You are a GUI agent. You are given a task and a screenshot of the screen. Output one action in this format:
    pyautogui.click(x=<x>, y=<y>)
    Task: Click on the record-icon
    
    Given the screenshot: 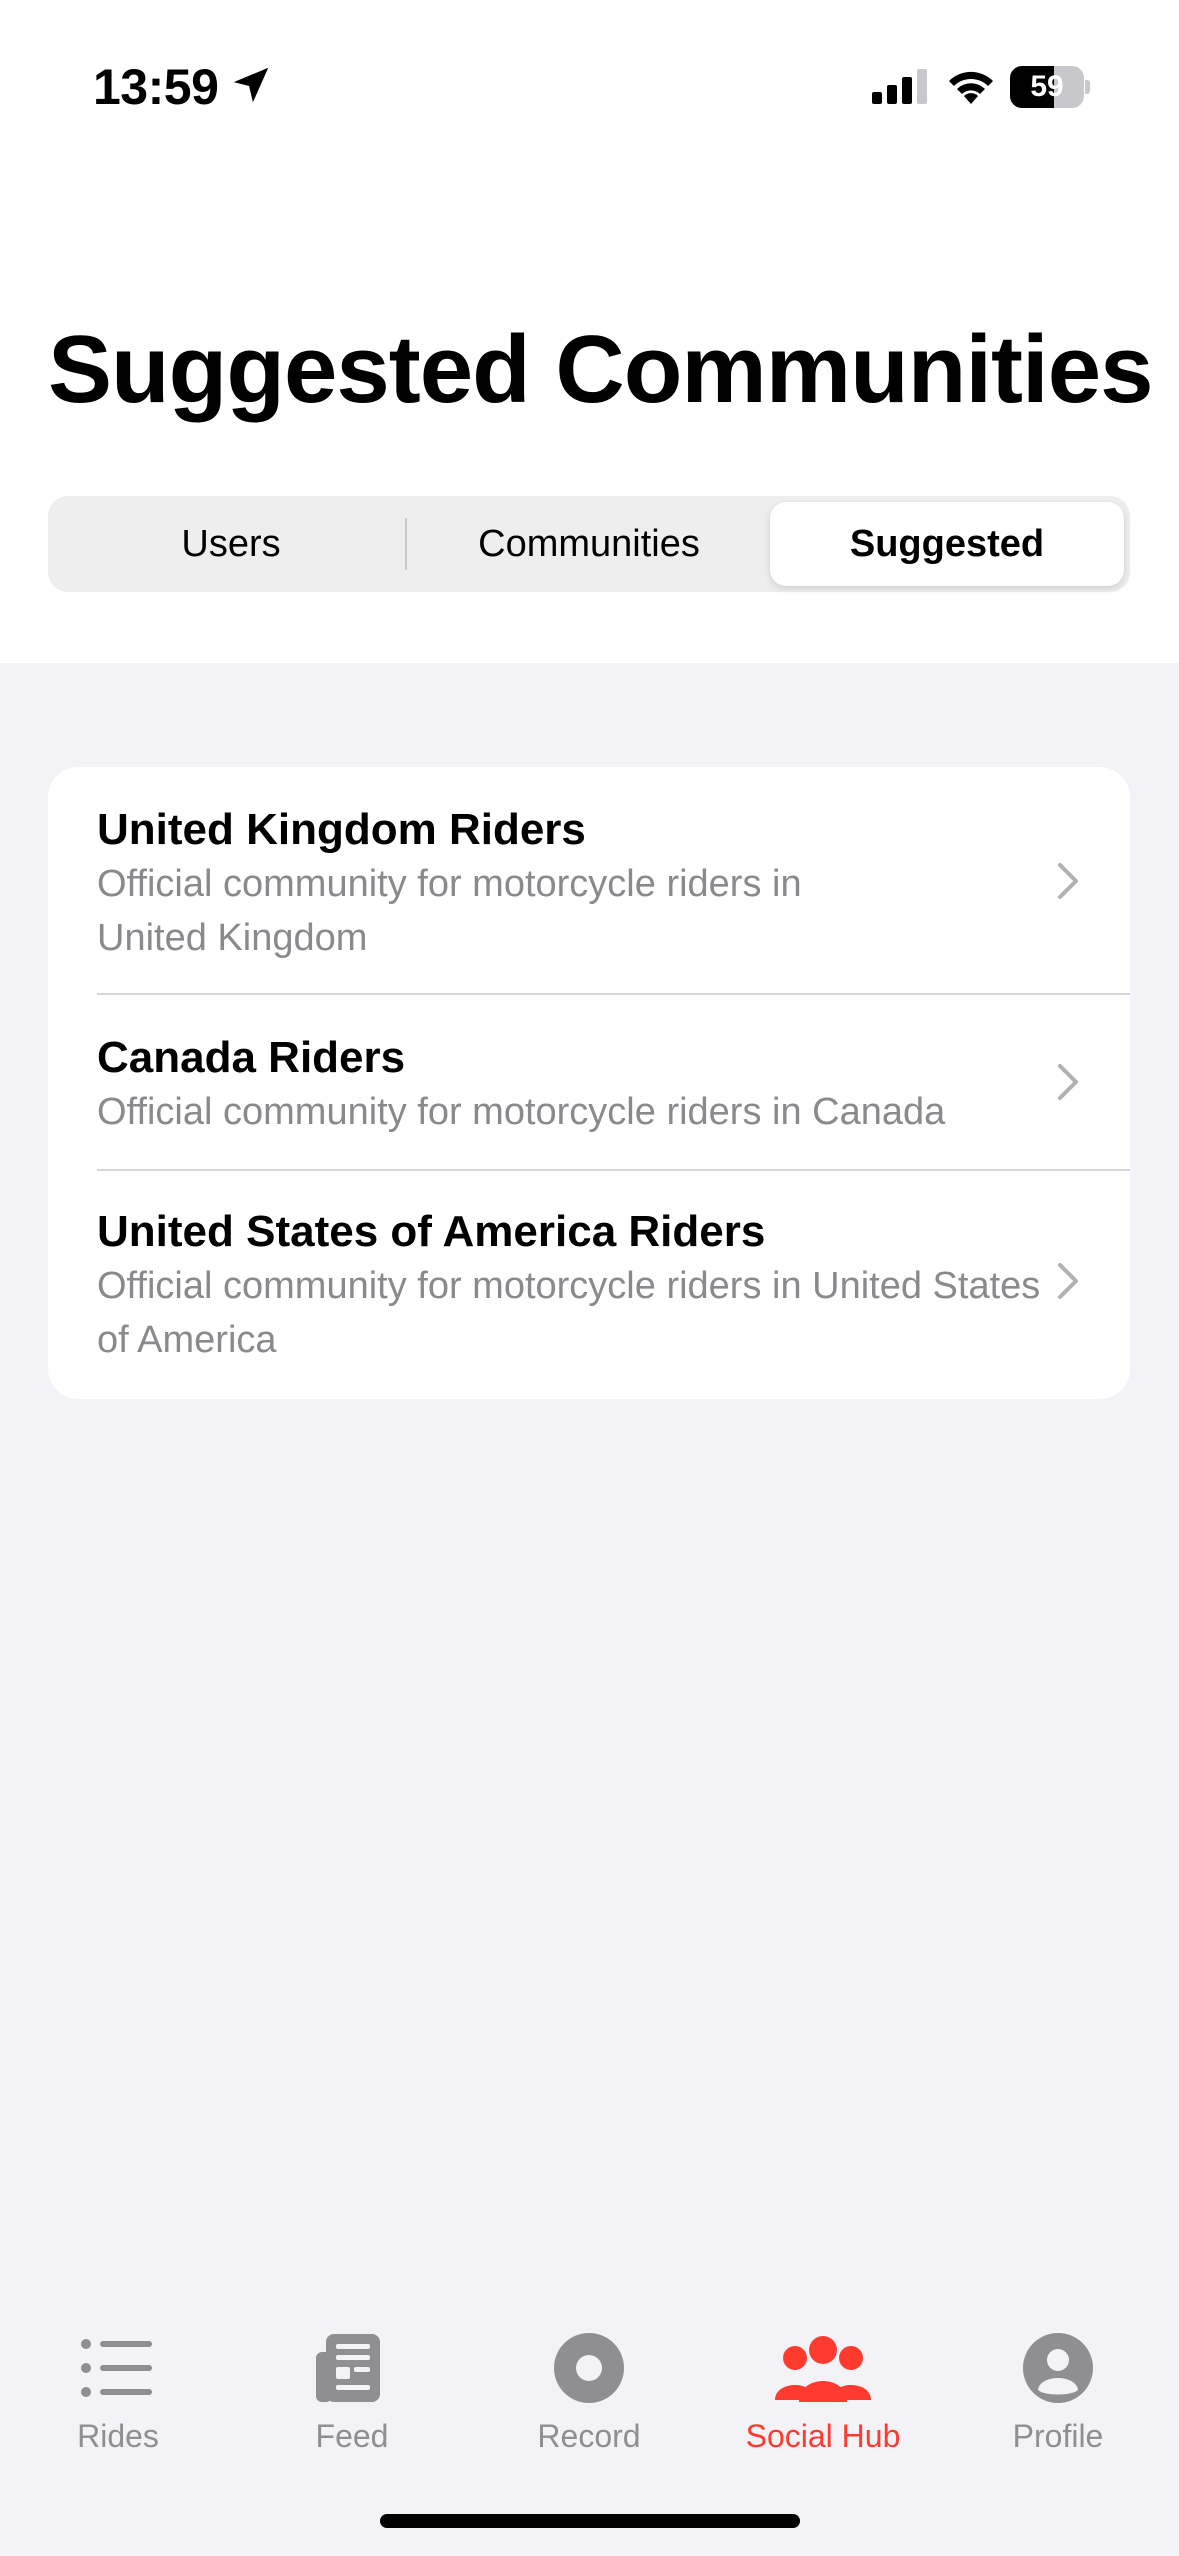 What is the action you would take?
    pyautogui.click(x=589, y=2368)
    